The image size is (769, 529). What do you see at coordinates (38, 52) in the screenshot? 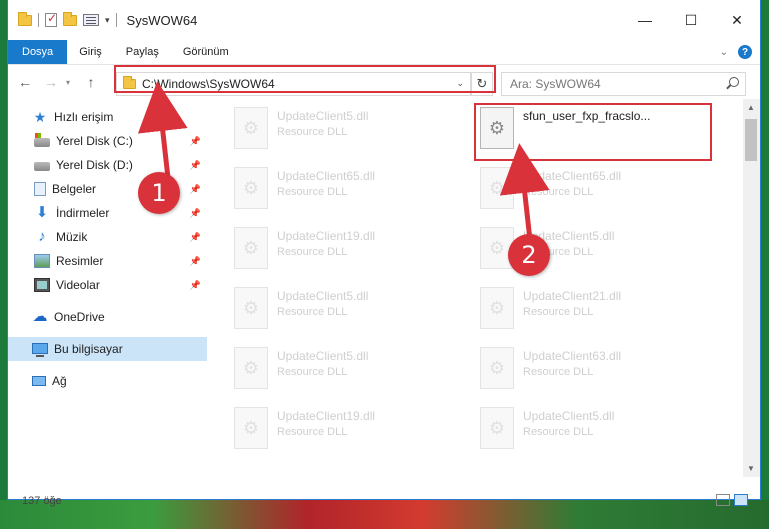
I see `tab-file: Dosya` at bounding box center [38, 52].